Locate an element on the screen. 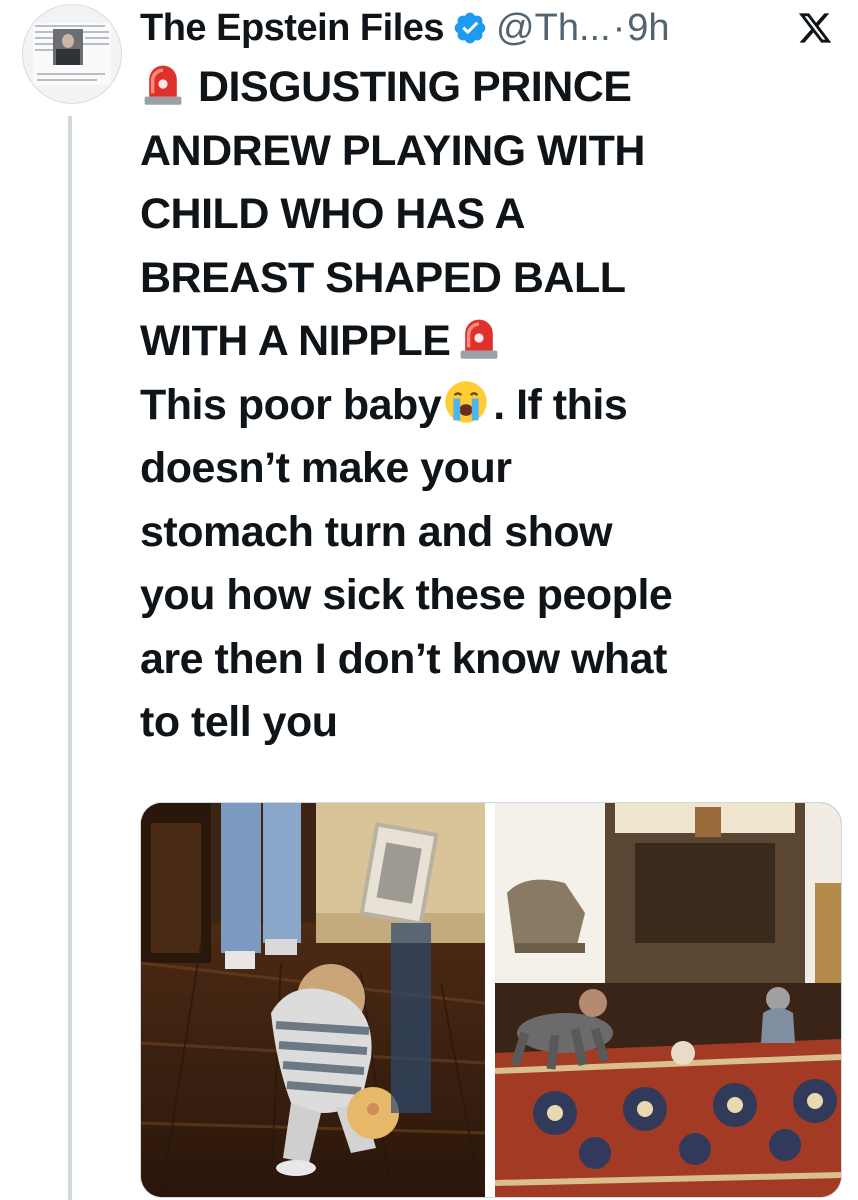 The image size is (858, 1200). media-photo-right is located at coordinates (668, 1000).